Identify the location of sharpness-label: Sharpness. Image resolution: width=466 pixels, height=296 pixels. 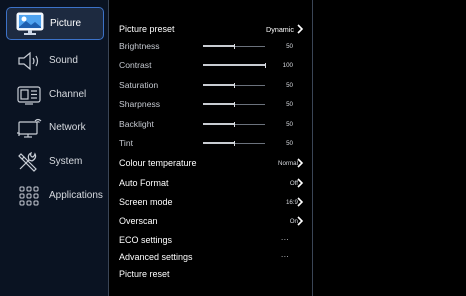
(140, 104).